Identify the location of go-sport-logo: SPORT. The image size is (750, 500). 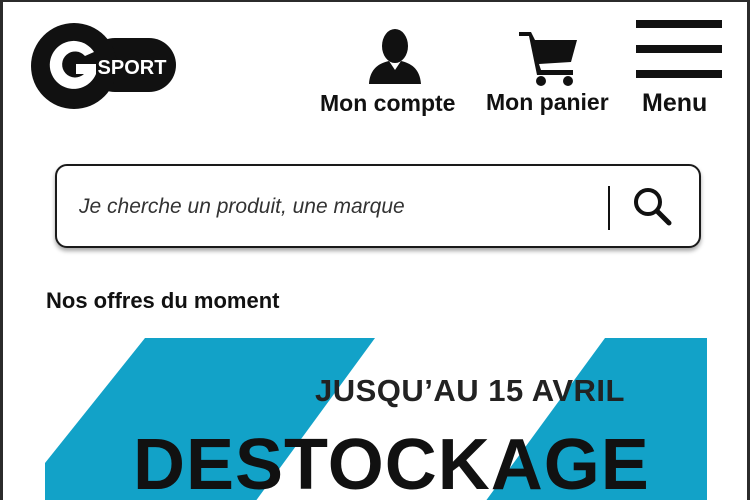
(105, 66).